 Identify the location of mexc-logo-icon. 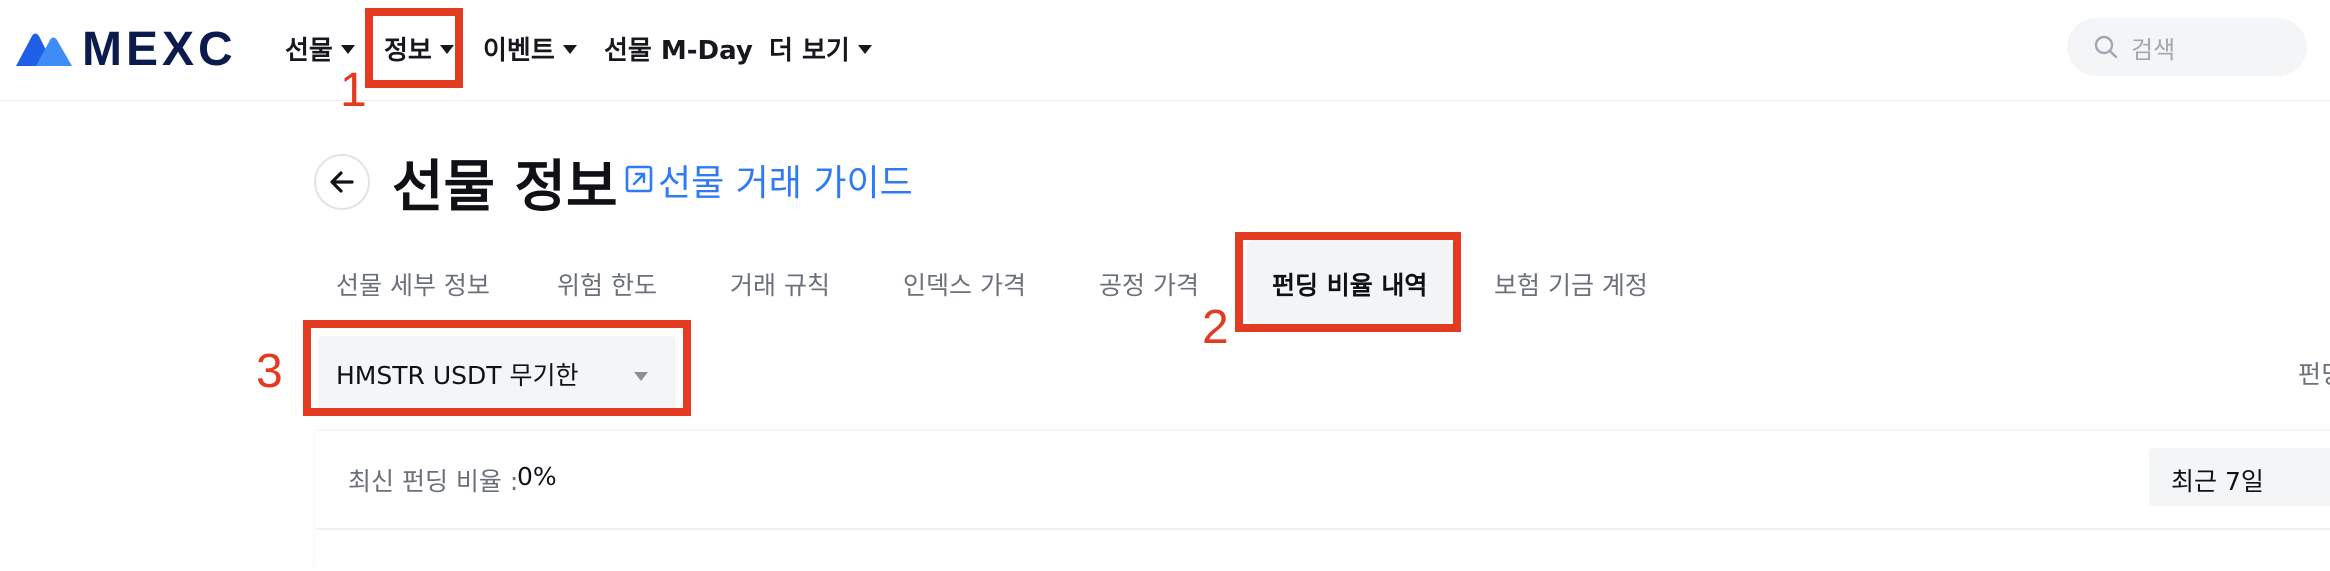
(44, 49).